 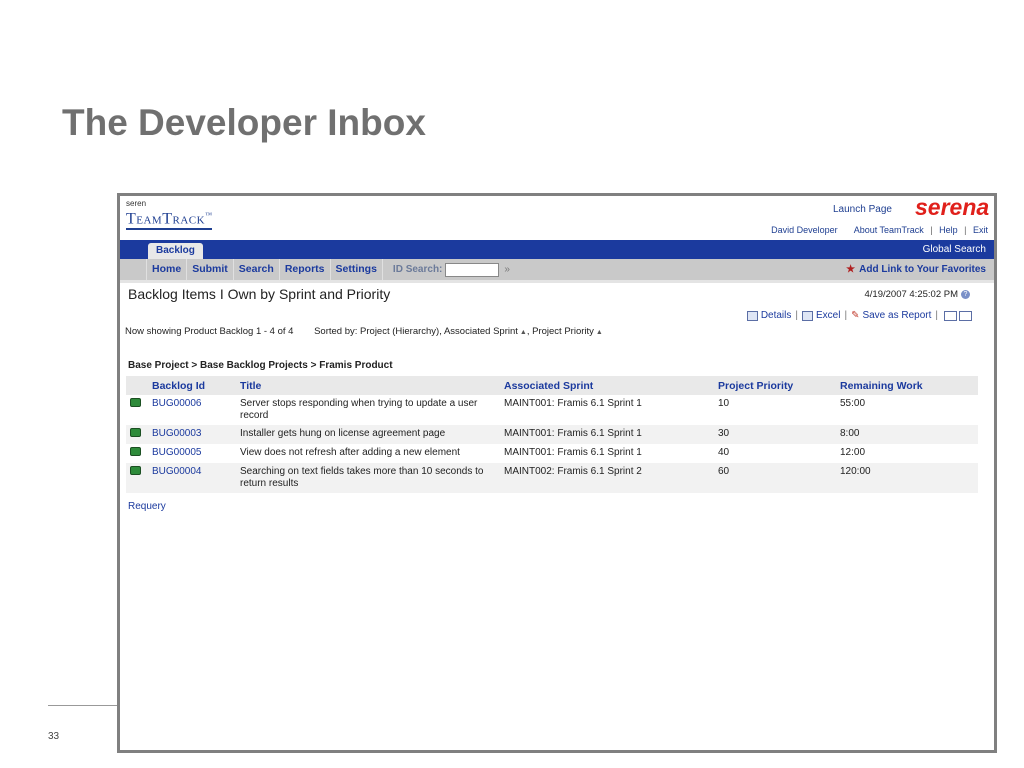 What do you see at coordinates (167, 269) in the screenshot?
I see `nav-home: Home` at bounding box center [167, 269].